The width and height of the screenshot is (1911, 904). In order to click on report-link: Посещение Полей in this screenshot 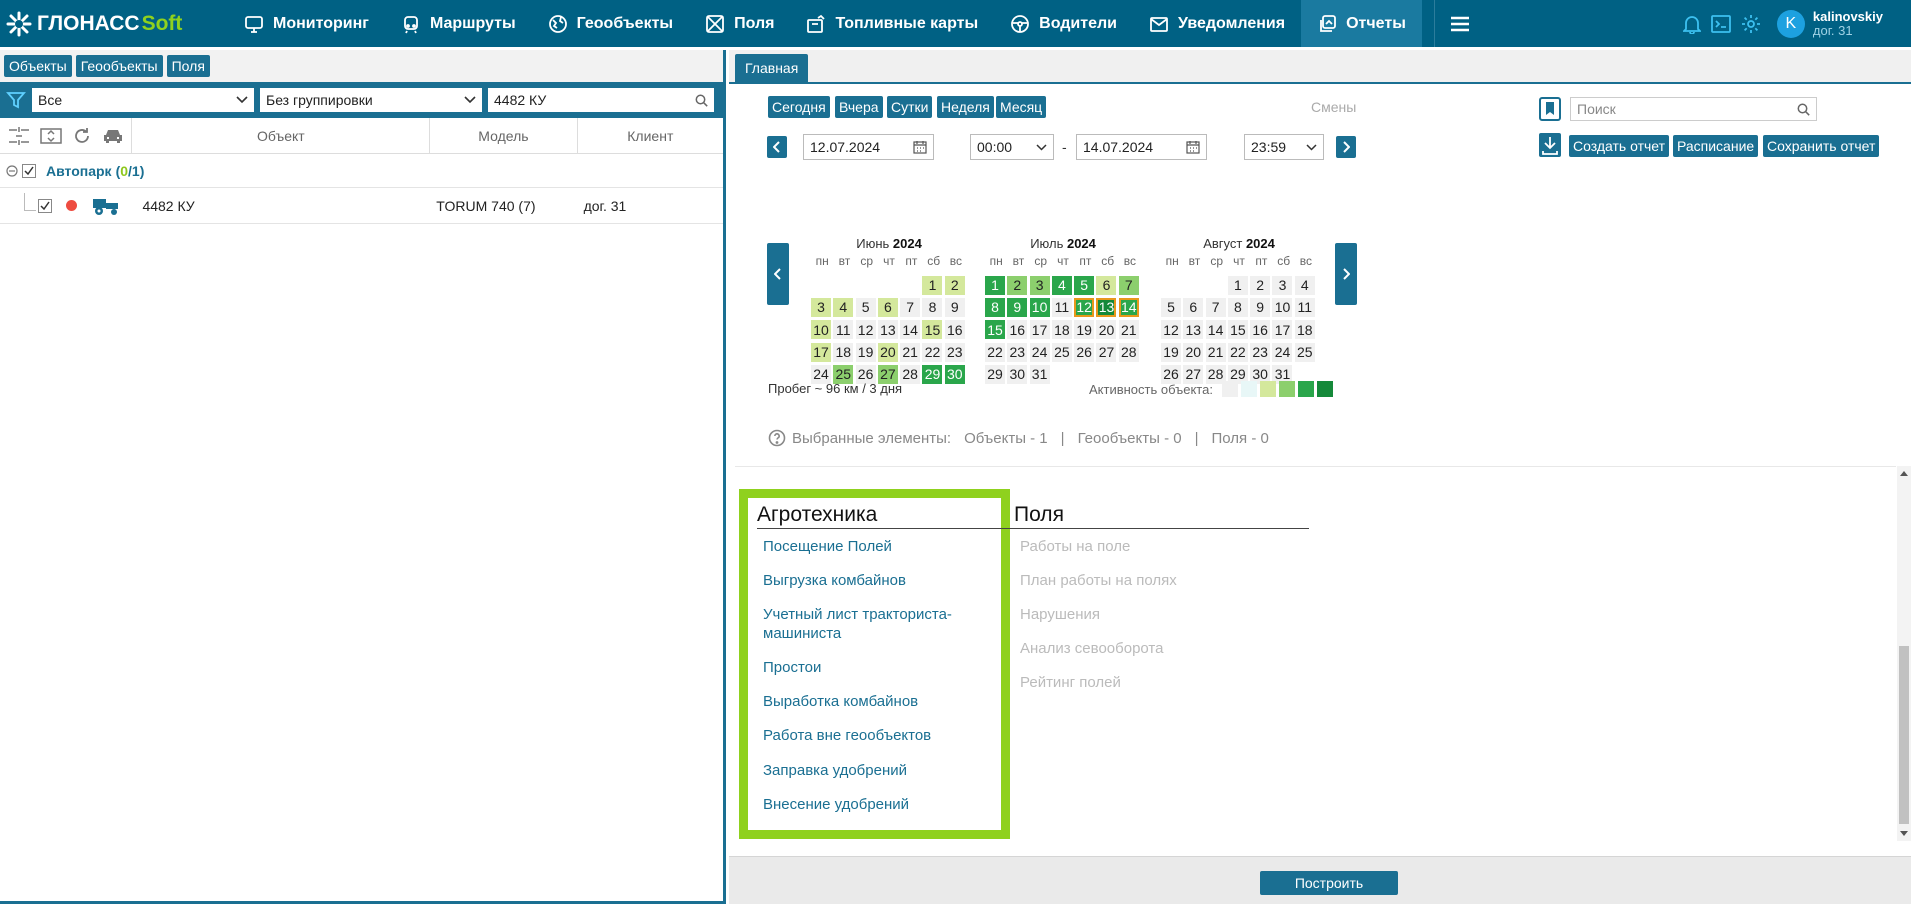, I will do `click(827, 546)`.